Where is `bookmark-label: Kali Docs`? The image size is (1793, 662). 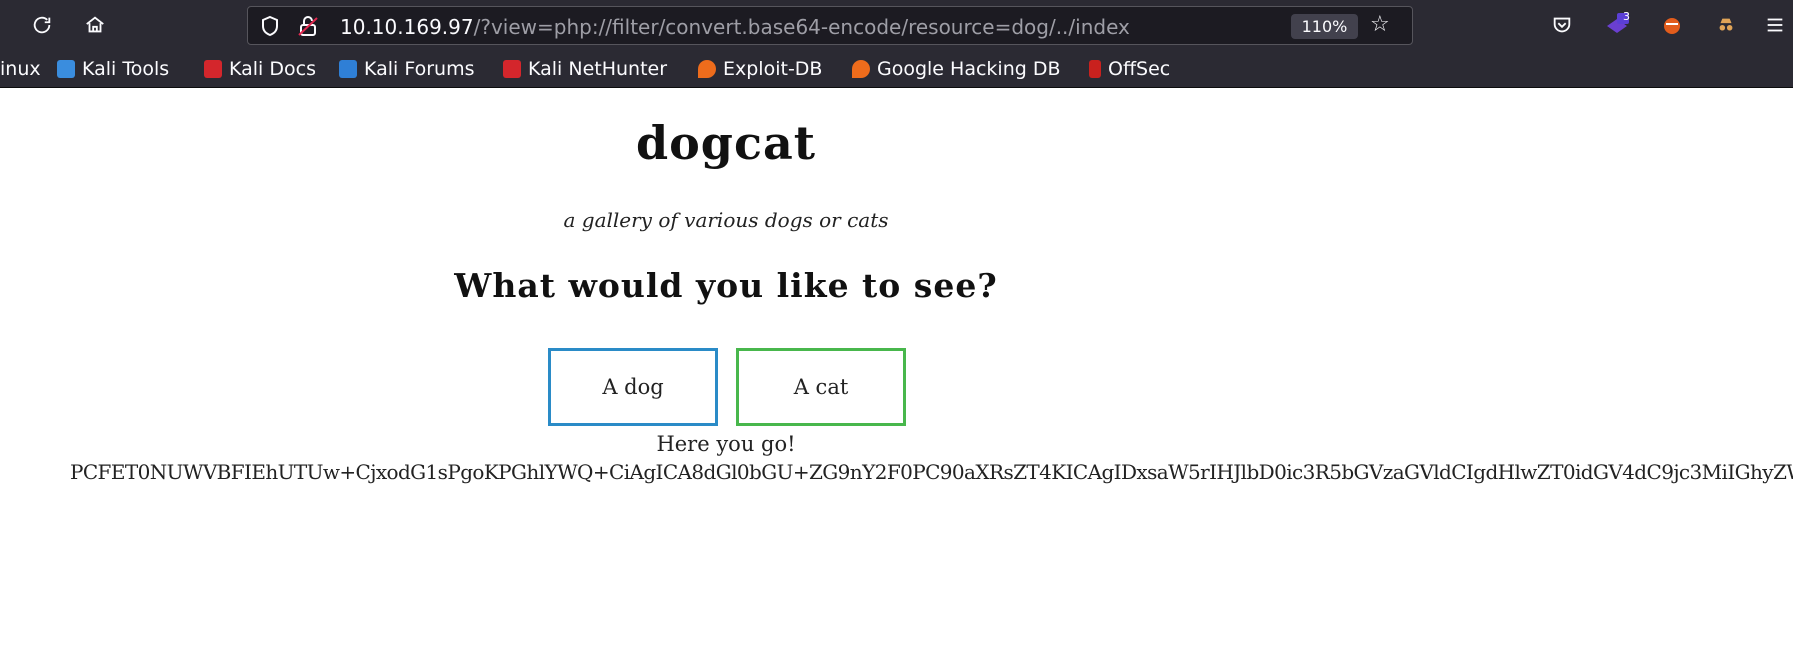 bookmark-label: Kali Docs is located at coordinates (272, 69).